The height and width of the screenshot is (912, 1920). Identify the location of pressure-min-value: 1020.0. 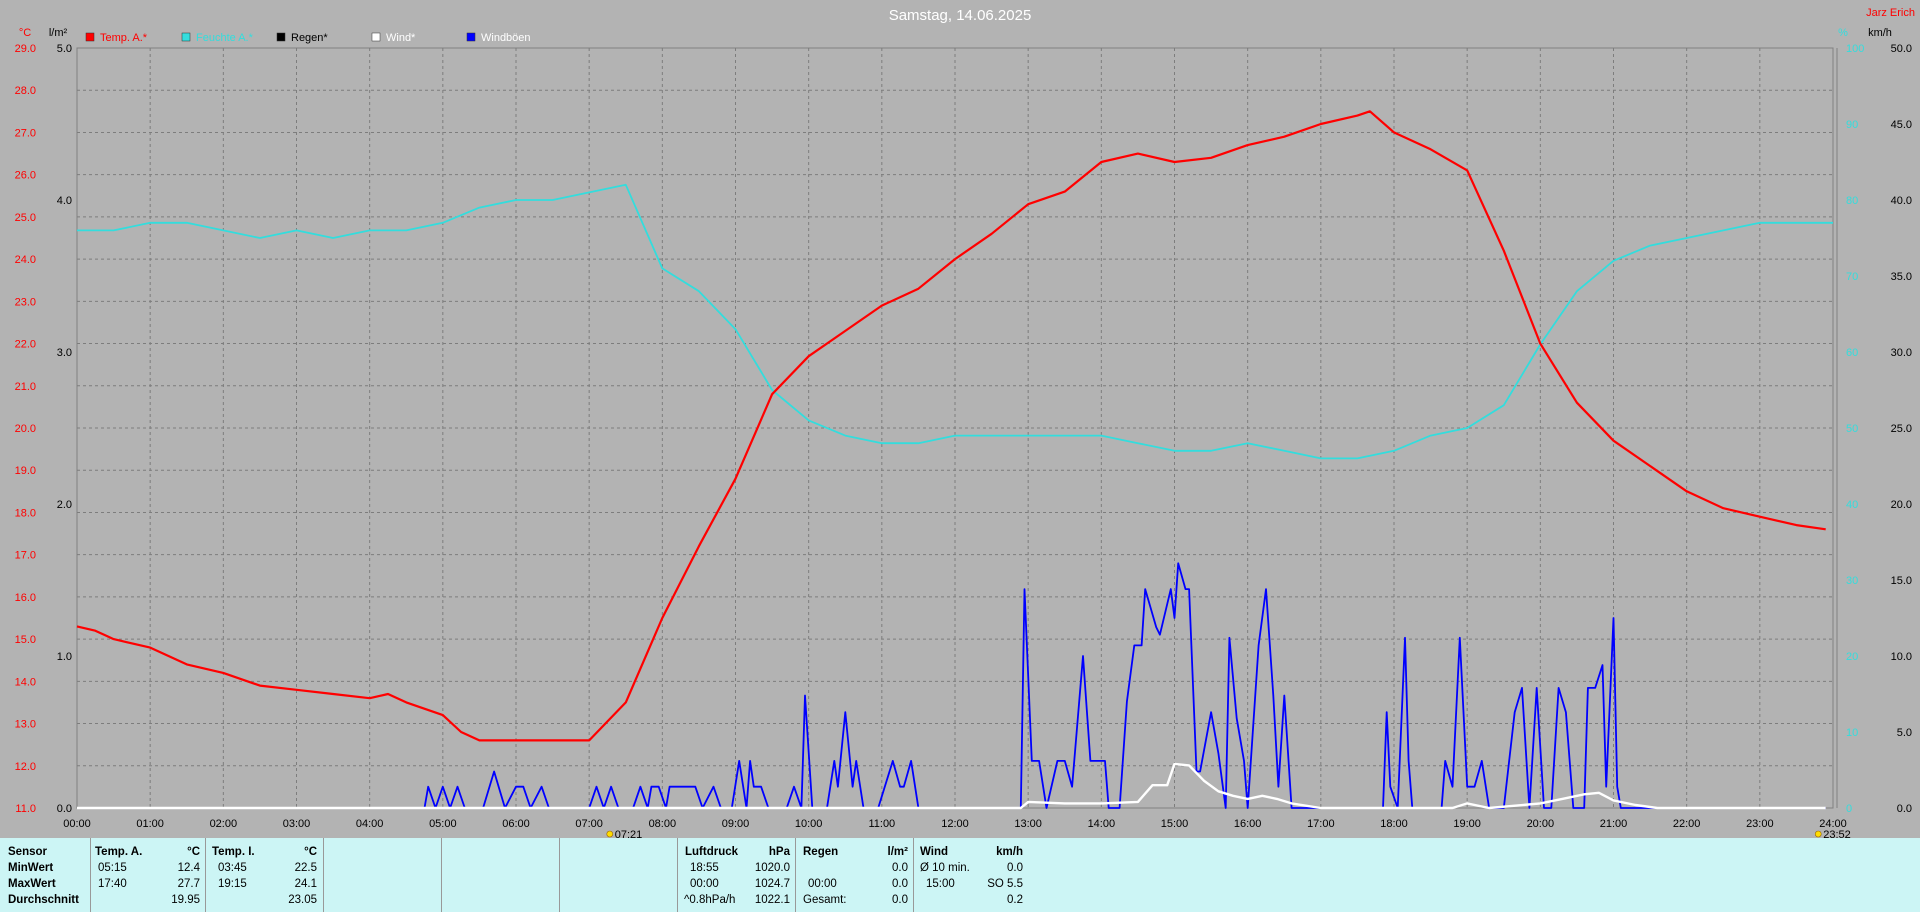
(772, 868).